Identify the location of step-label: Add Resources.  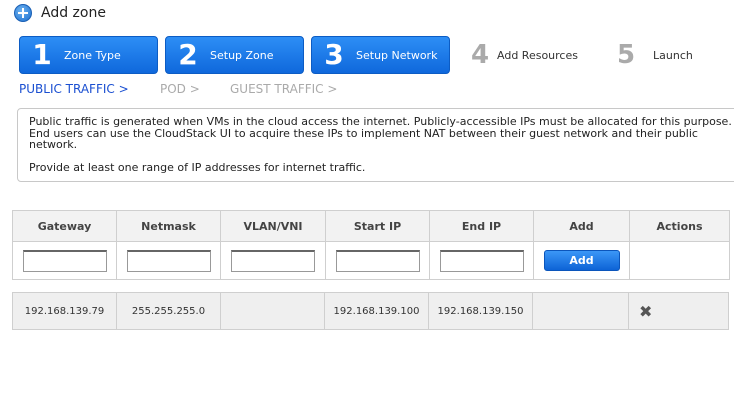
(537, 55).